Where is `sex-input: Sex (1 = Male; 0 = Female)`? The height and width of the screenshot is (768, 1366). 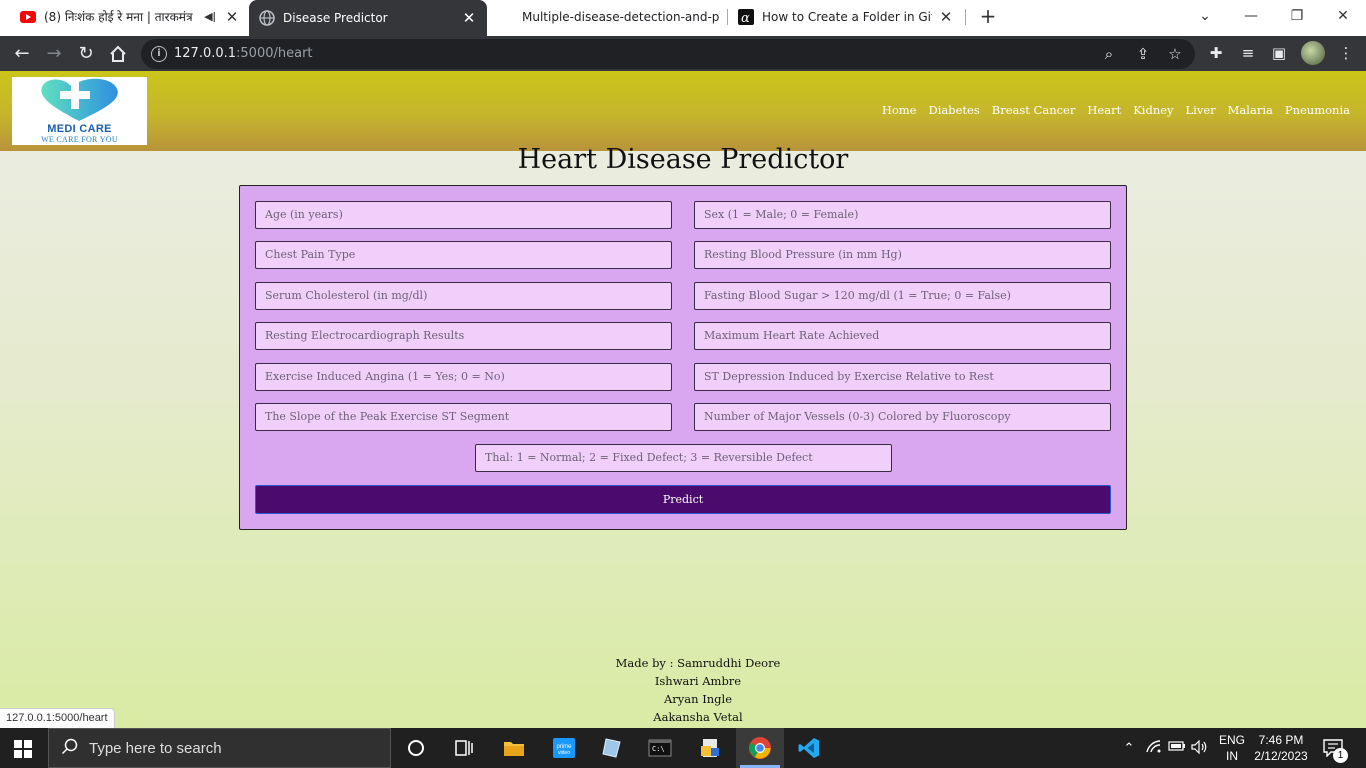 sex-input: Sex (1 = Male; 0 = Female) is located at coordinates (902, 215).